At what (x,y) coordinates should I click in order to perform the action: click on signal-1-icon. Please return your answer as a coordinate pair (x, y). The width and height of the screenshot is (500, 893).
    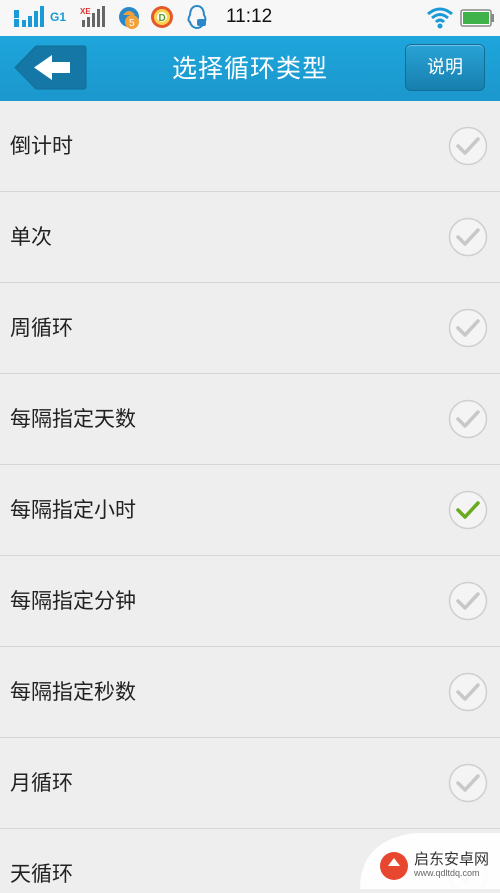
    Looking at the image, I should click on (29, 19).